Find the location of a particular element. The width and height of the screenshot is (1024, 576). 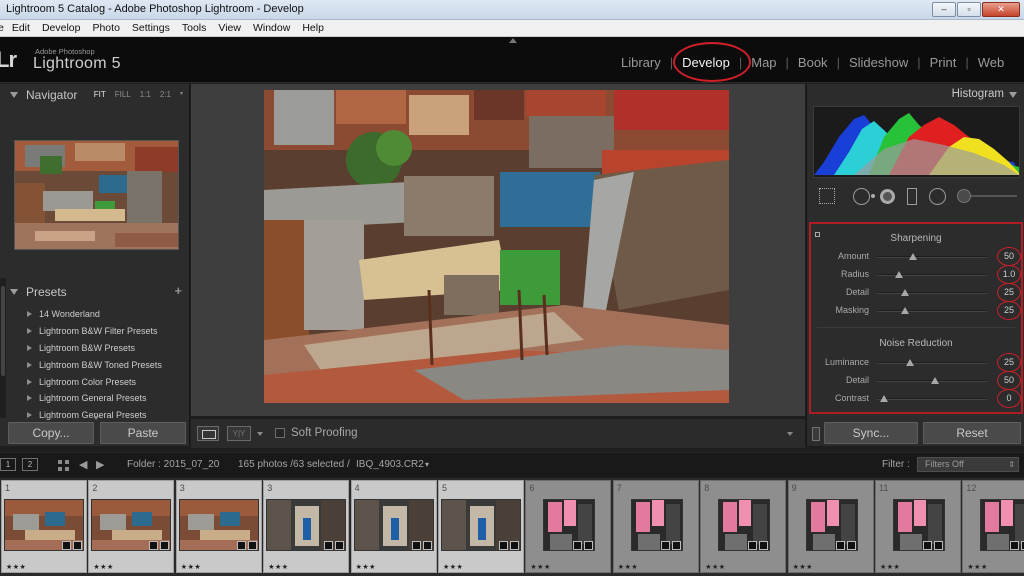

menu-view: View is located at coordinates (229, 28).